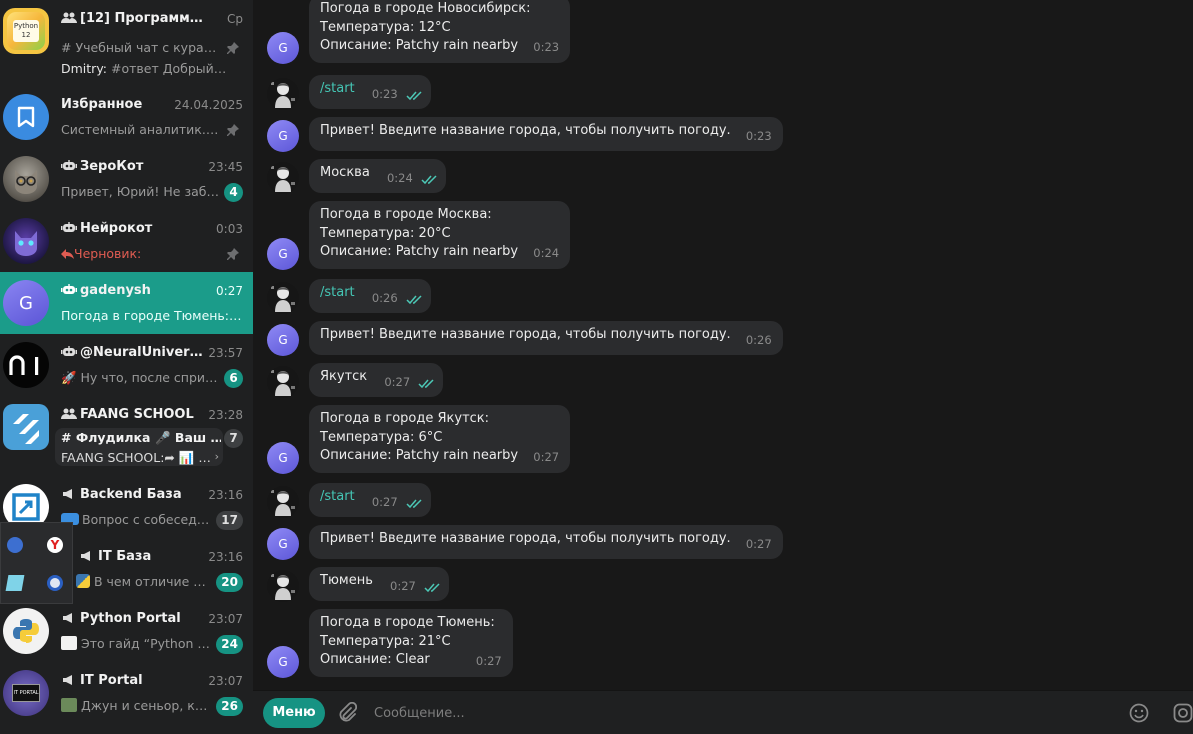 The width and height of the screenshot is (1193, 734). What do you see at coordinates (208, 105) in the screenshot?
I see `chat-time: 24.04.2025` at bounding box center [208, 105].